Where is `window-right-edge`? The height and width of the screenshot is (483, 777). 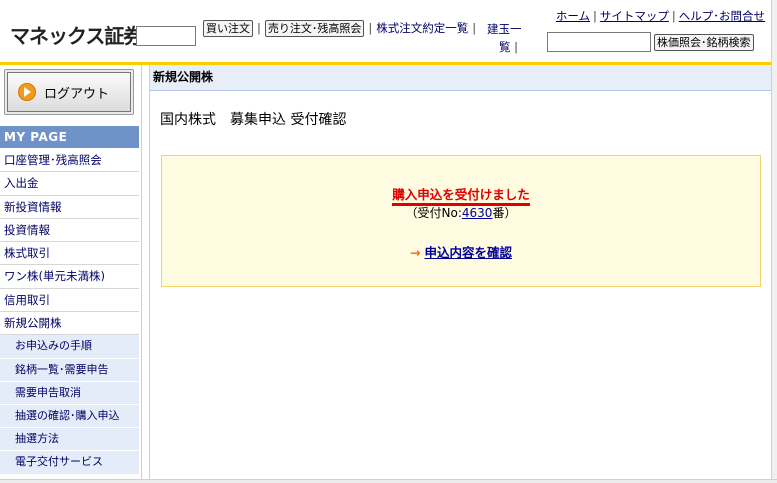 window-right-edge is located at coordinates (774, 241).